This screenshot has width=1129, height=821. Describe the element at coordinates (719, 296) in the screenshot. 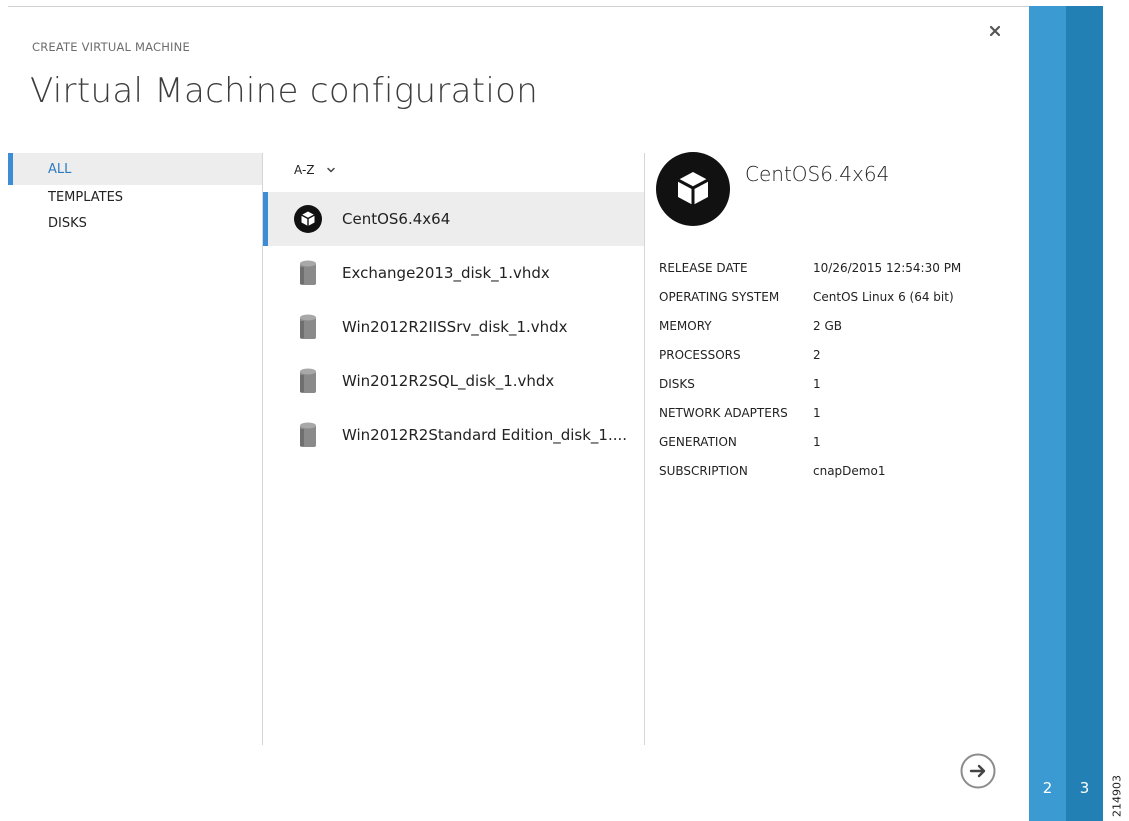

I see `property-key: OPERATING SYSTEM` at that location.